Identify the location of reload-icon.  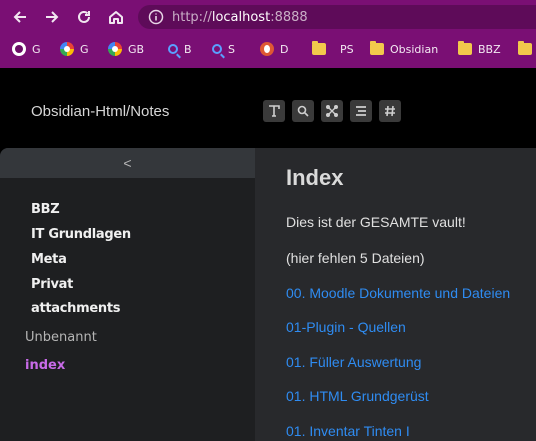
(84, 16).